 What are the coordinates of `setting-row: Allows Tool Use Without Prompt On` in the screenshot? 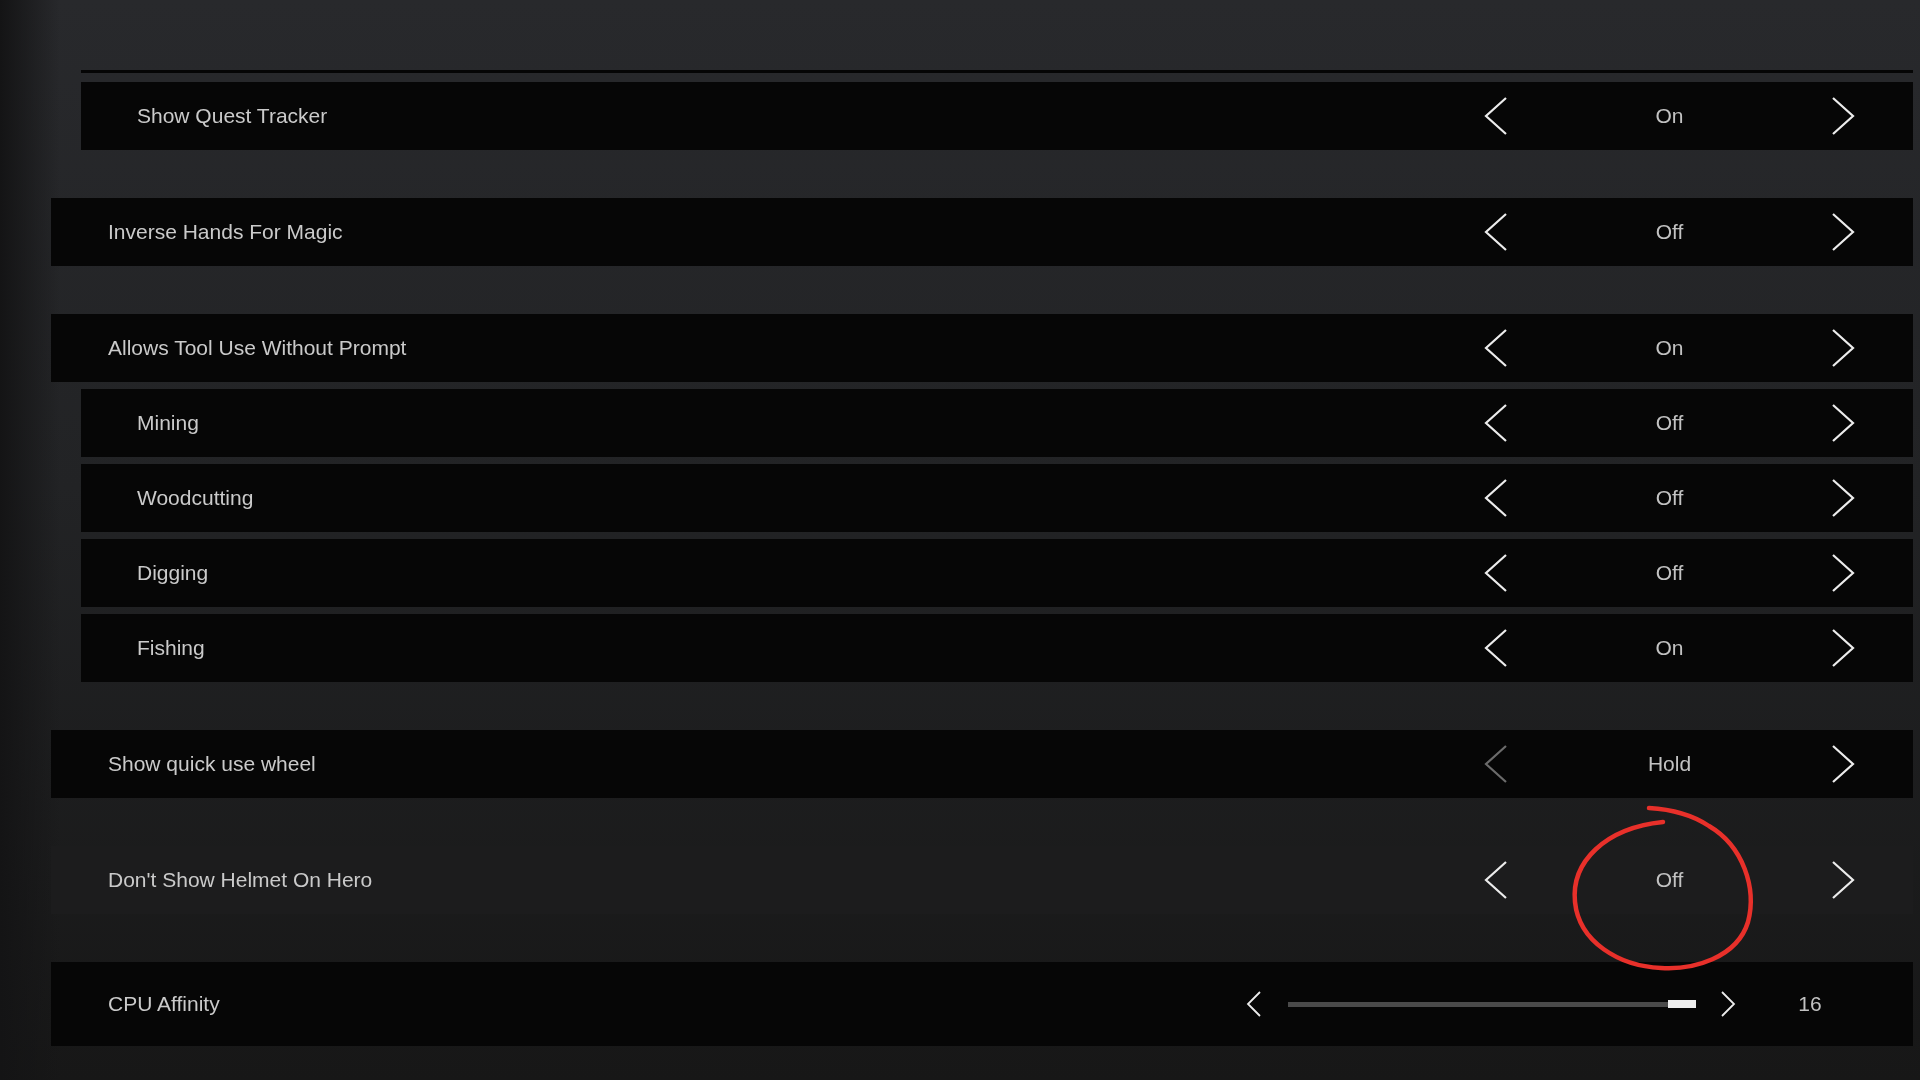 It's located at (982, 348).